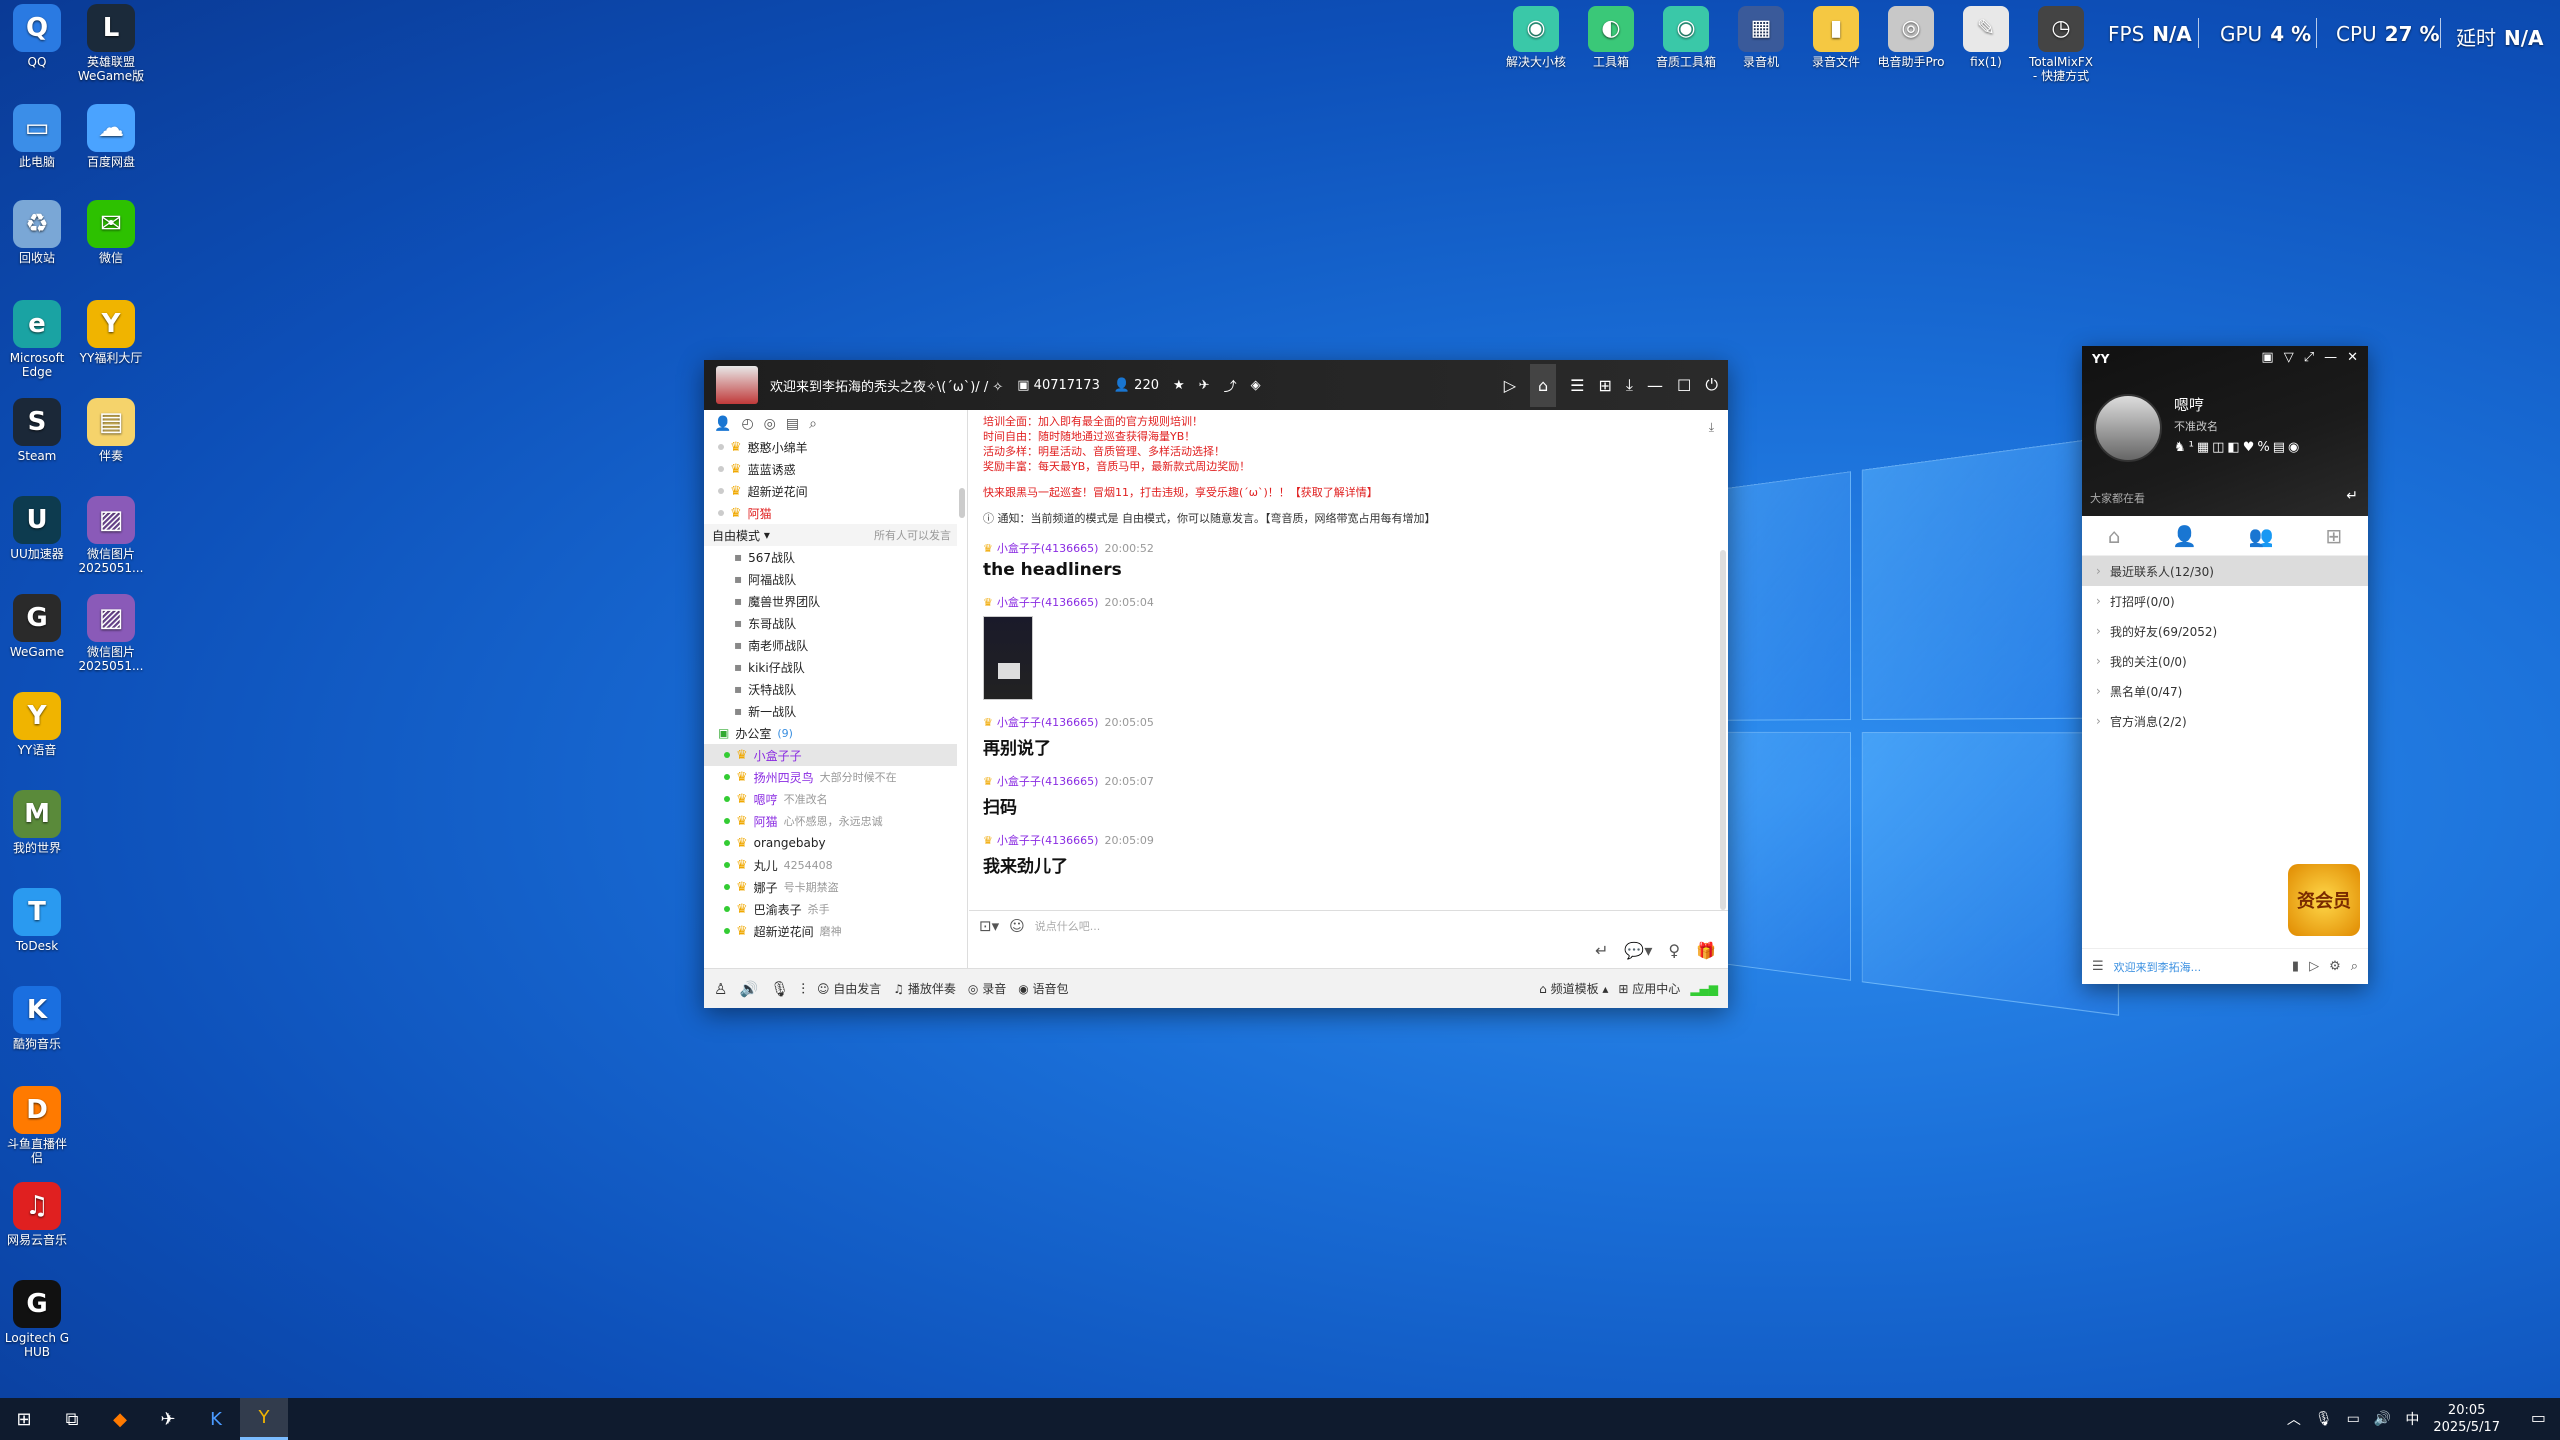 Image resolution: width=2560 pixels, height=1440 pixels. What do you see at coordinates (37, 626) in the screenshot?
I see `desktop-shortcut: G WeGame` at bounding box center [37, 626].